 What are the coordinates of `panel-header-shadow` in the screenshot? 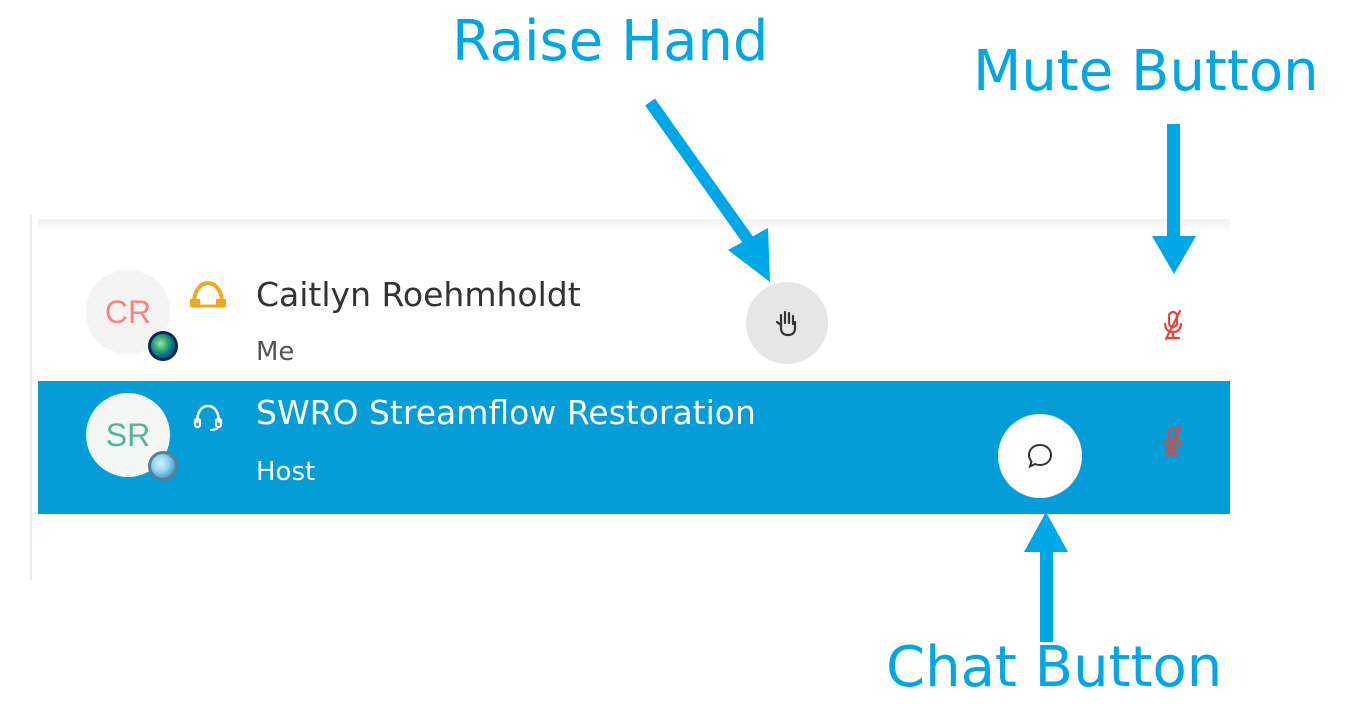 It's located at (634, 226).